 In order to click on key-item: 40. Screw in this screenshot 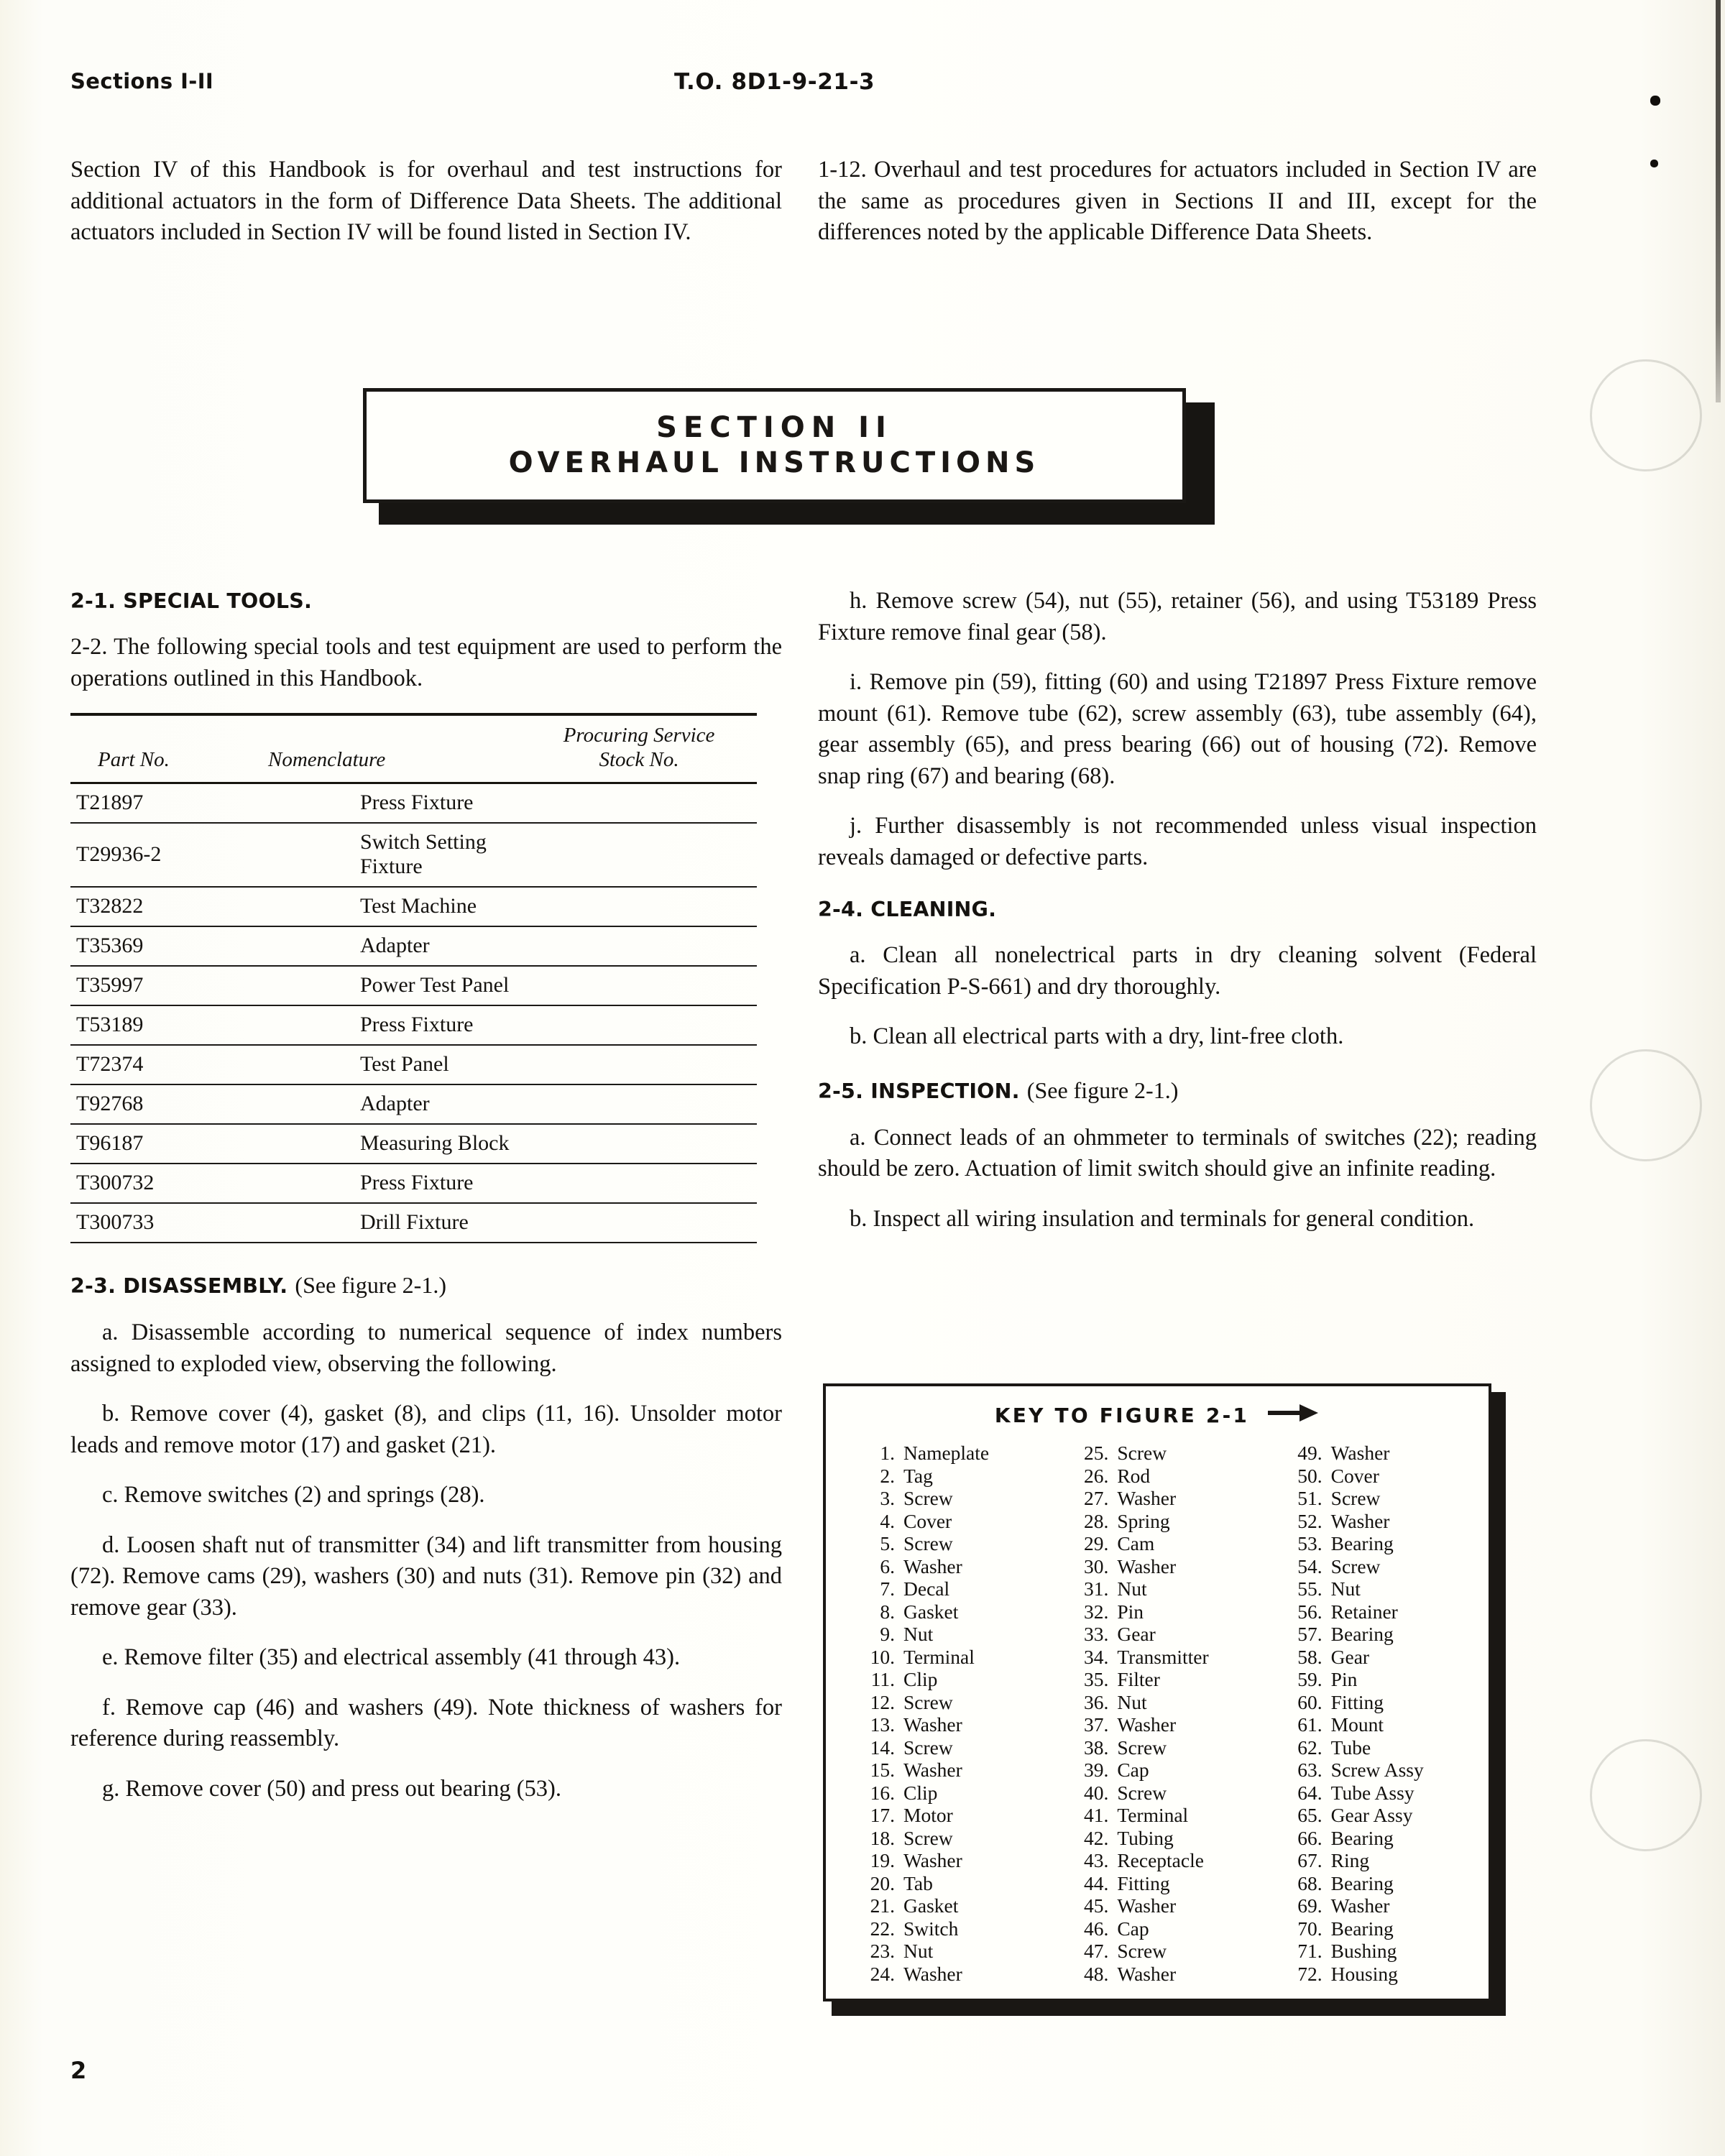, I will do `click(1160, 1793)`.